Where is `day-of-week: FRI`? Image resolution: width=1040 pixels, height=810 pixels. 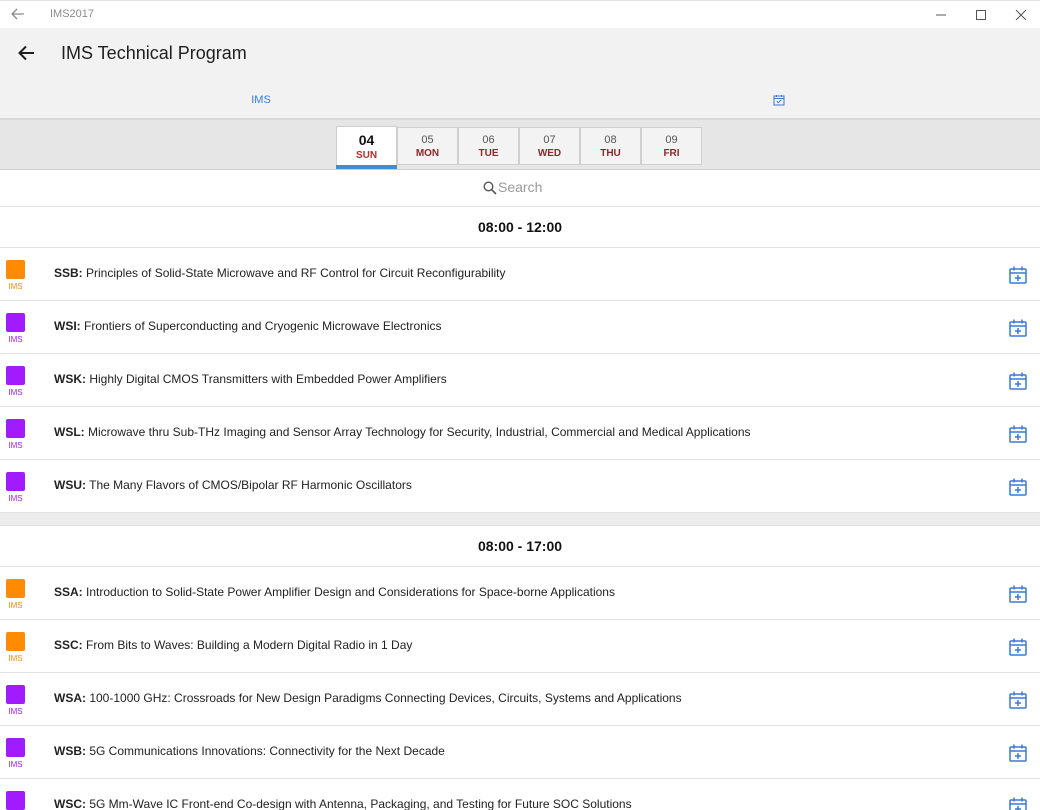
day-of-week: FRI is located at coordinates (671, 153).